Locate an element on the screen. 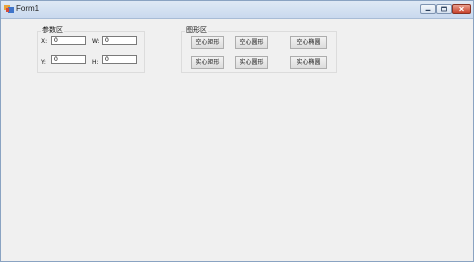 The image size is (474, 262). hollow-ellipse-button: 空心椭圆 is located at coordinates (308, 42).